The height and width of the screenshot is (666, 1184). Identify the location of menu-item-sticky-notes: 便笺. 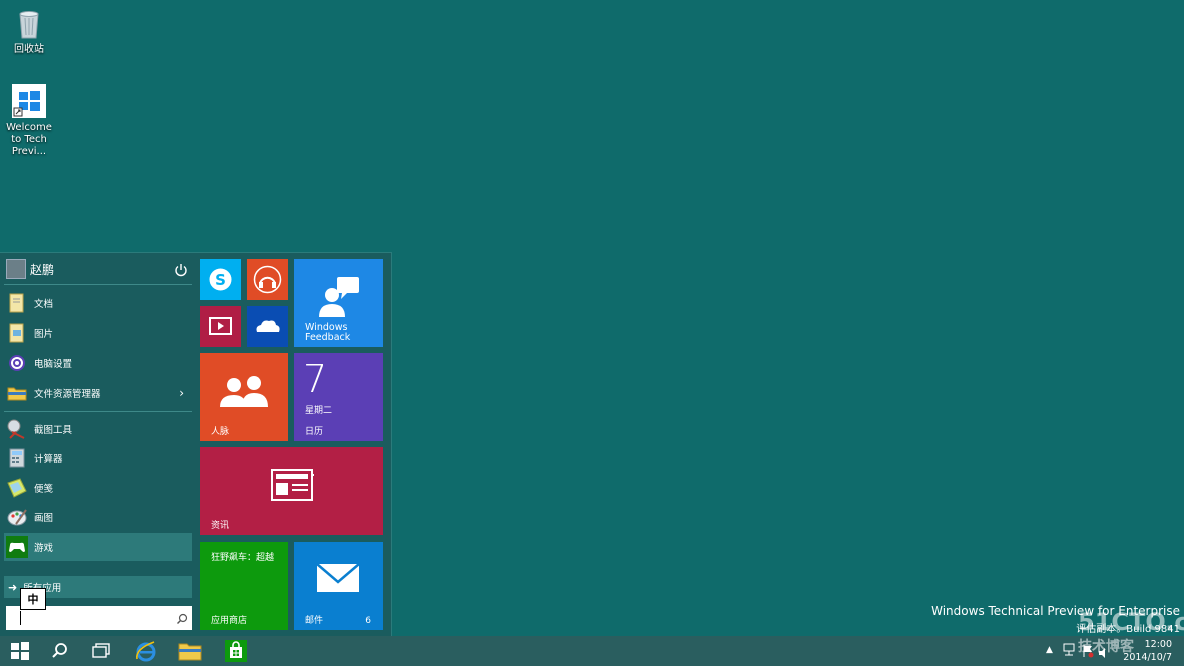
(98, 488).